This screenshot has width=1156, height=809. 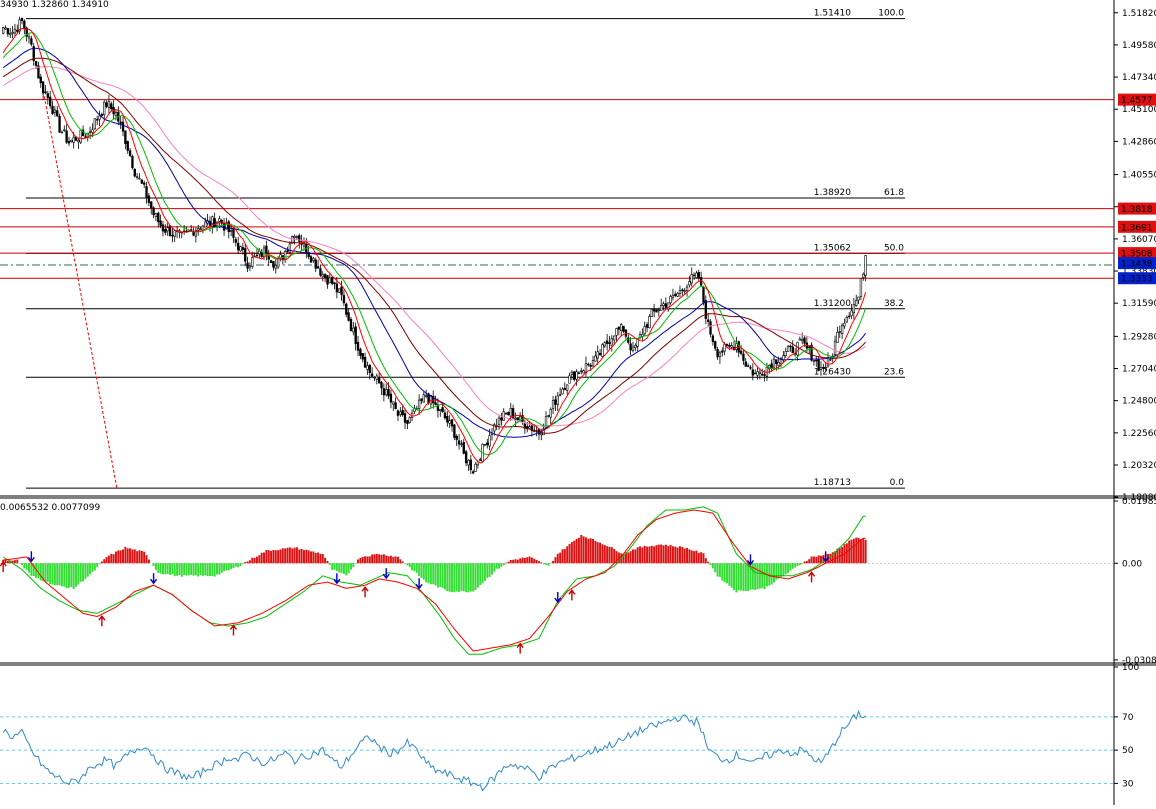 I want to click on price-axis-label: 1.22560, so click(x=1139, y=434).